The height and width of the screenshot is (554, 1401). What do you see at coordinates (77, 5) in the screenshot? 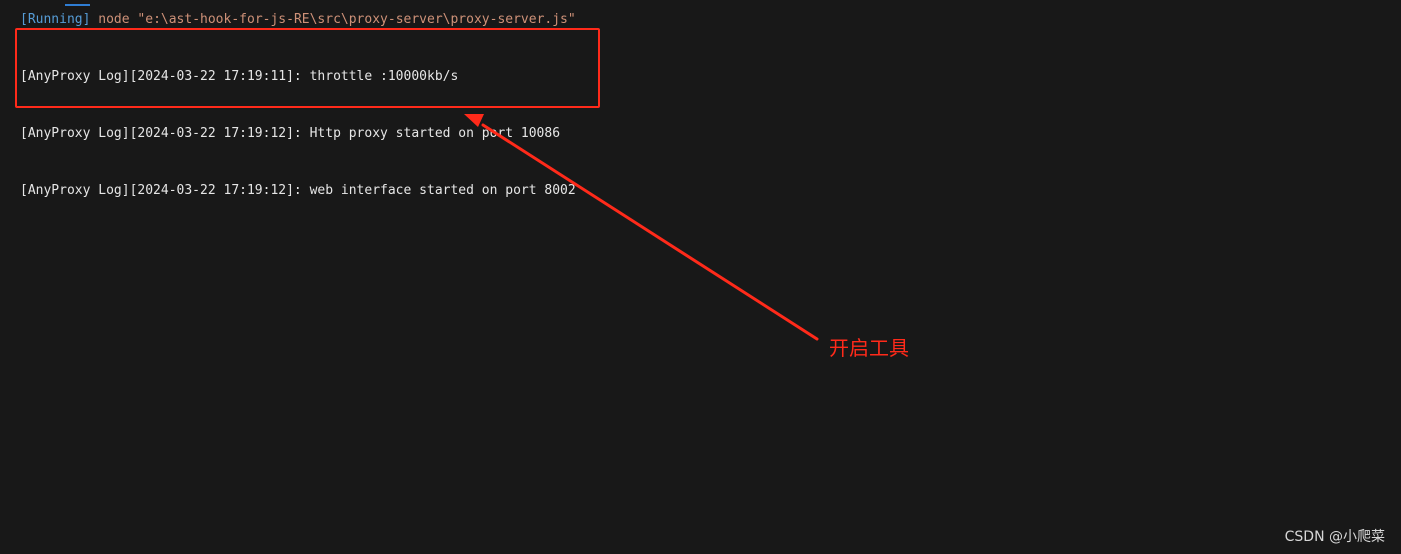
I see `active-tab-indicator` at bounding box center [77, 5].